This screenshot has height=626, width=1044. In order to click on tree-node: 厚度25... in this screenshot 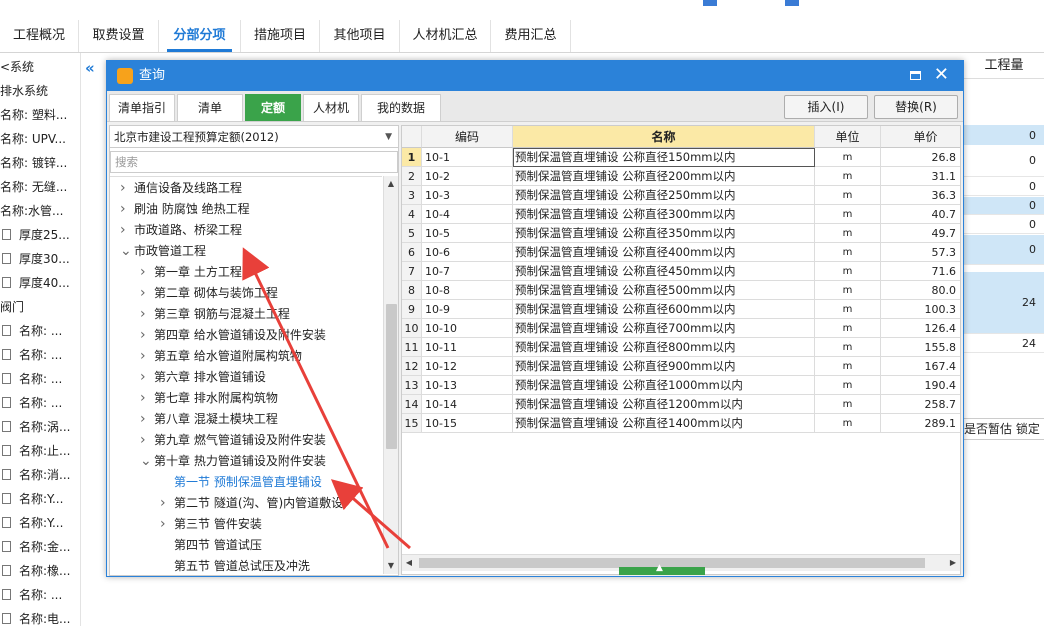, I will do `click(40, 235)`.